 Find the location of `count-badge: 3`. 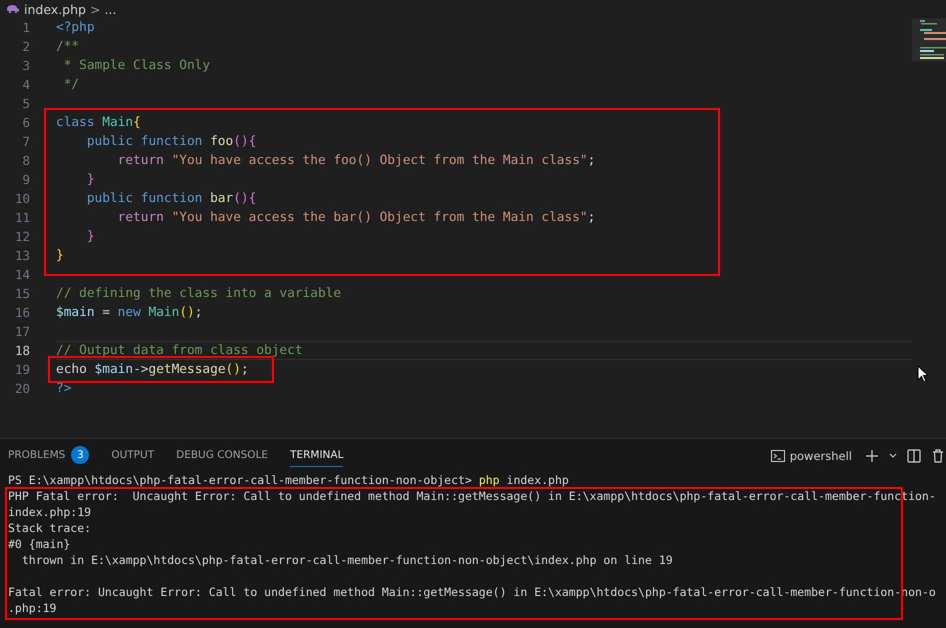

count-badge: 3 is located at coordinates (80, 455).